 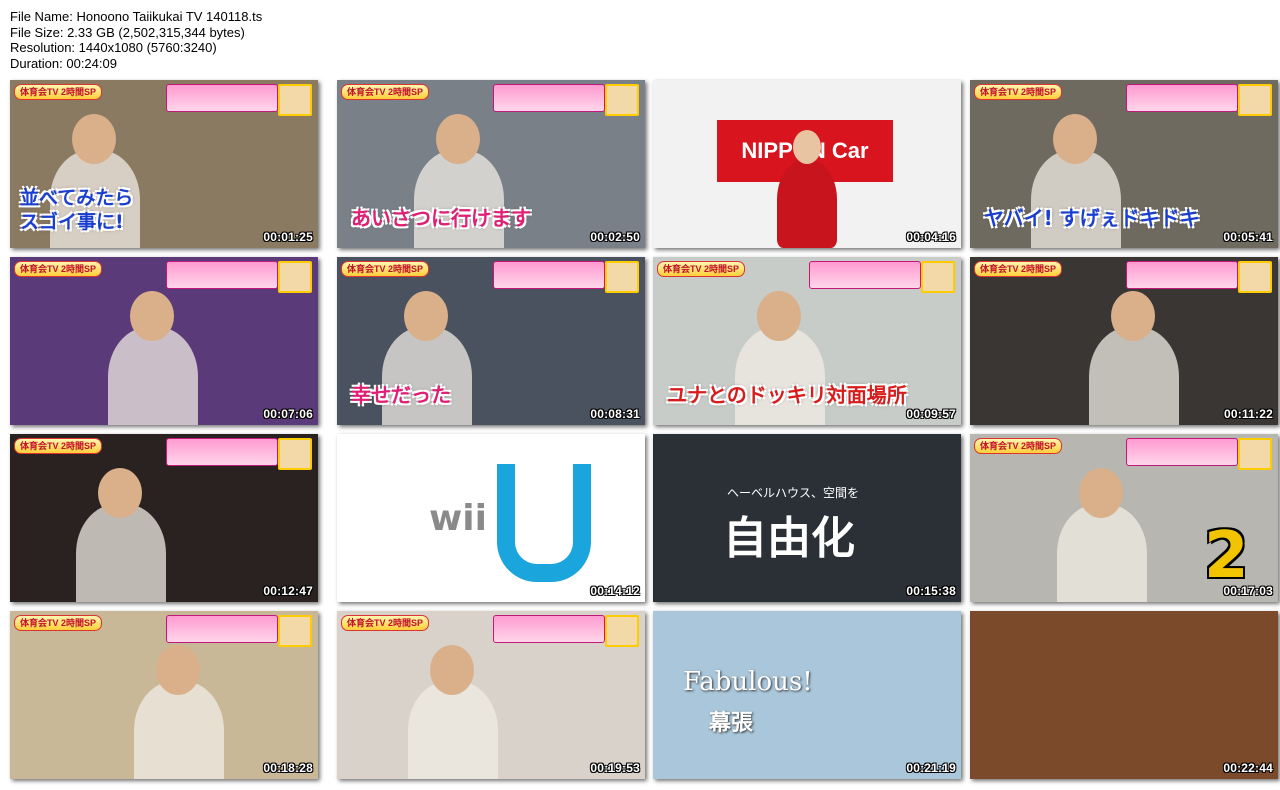 What do you see at coordinates (789, 538) in the screenshot?
I see `subtitle-caption: 自由化` at bounding box center [789, 538].